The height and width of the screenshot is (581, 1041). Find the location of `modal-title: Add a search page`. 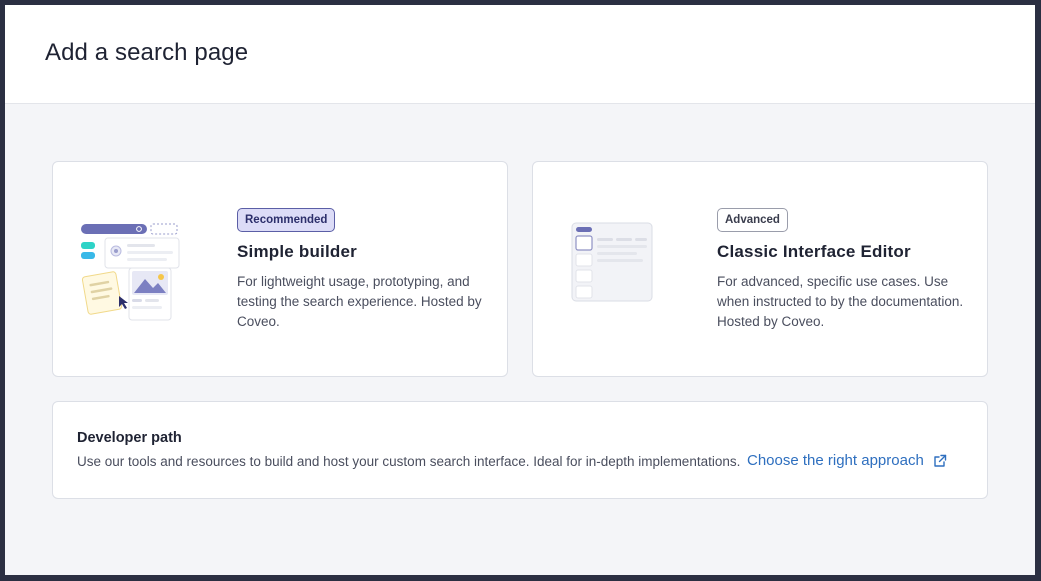

modal-title: Add a search page is located at coordinates (147, 52).